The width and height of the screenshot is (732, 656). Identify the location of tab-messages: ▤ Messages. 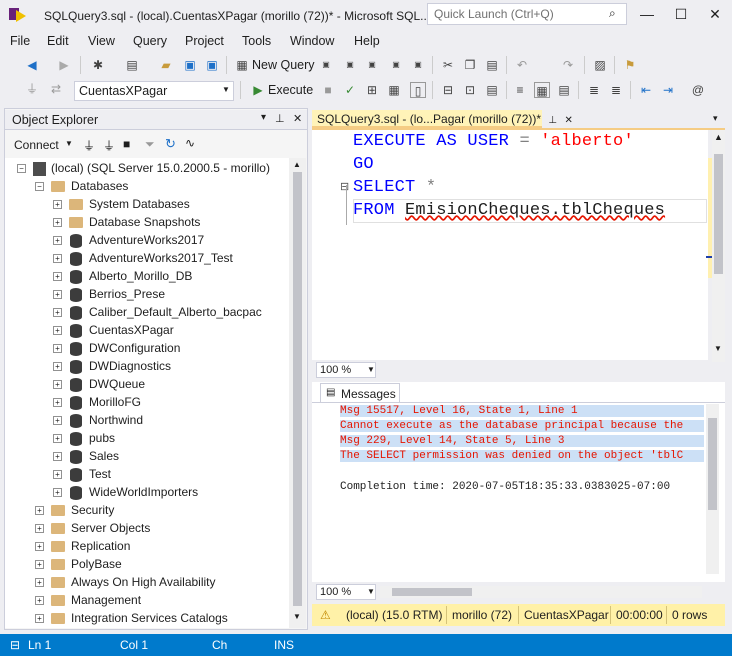
(360, 393).